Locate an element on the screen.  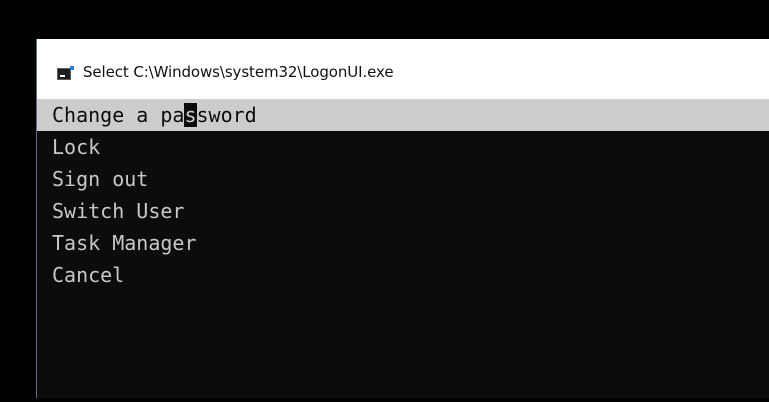
text-cursor: s is located at coordinates (190, 115).